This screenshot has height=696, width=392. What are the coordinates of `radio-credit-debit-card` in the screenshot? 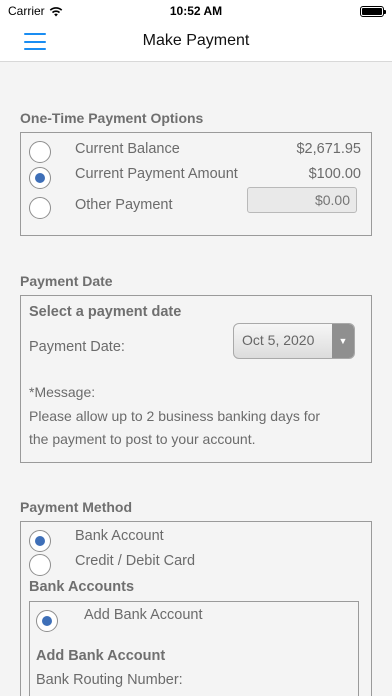 It's located at (40, 565).